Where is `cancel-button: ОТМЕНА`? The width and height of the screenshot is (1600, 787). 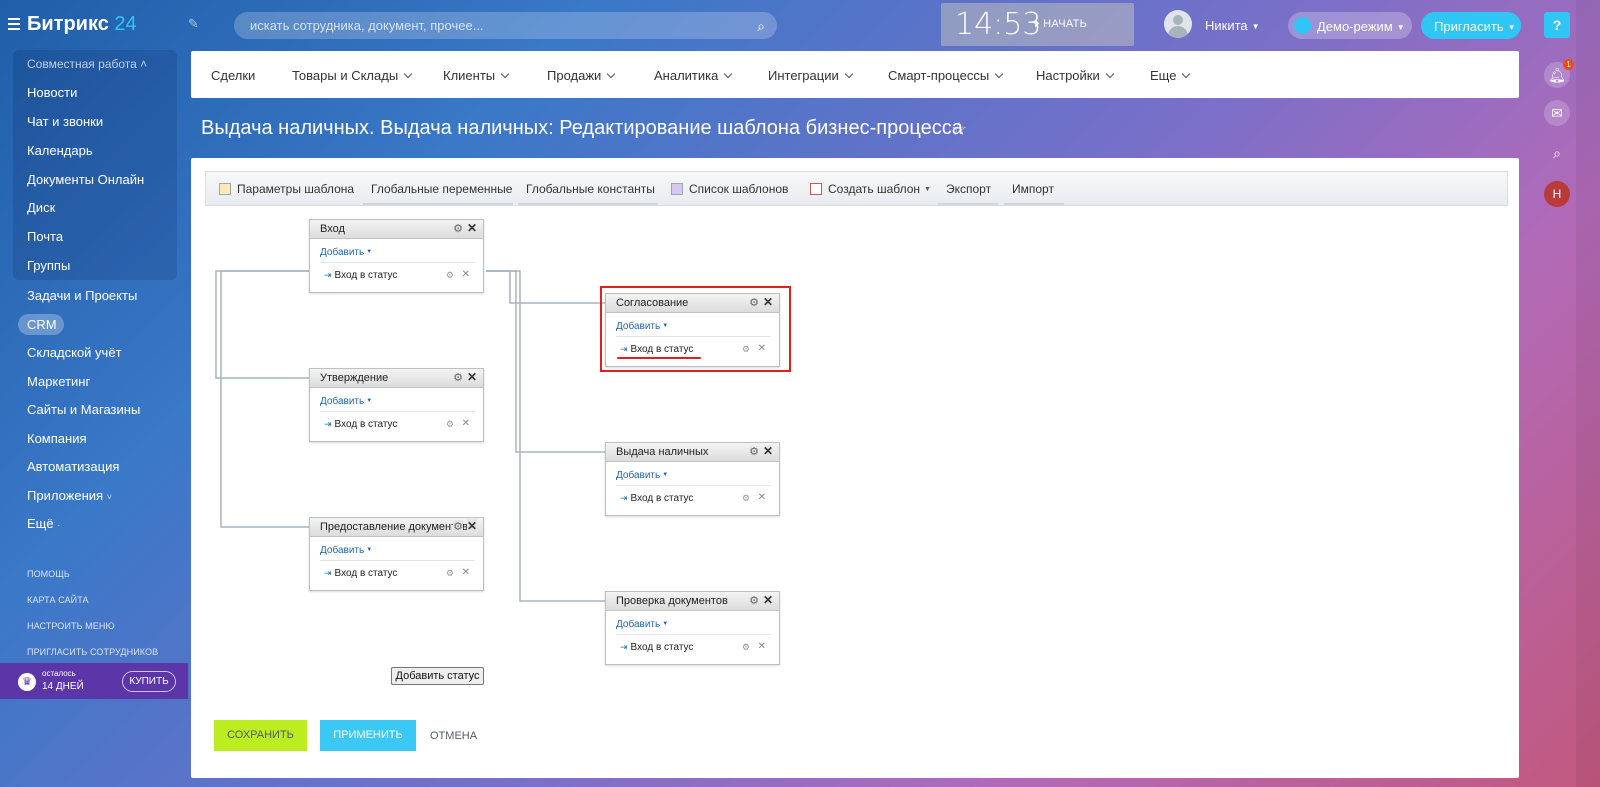 cancel-button: ОТМЕНА is located at coordinates (453, 736).